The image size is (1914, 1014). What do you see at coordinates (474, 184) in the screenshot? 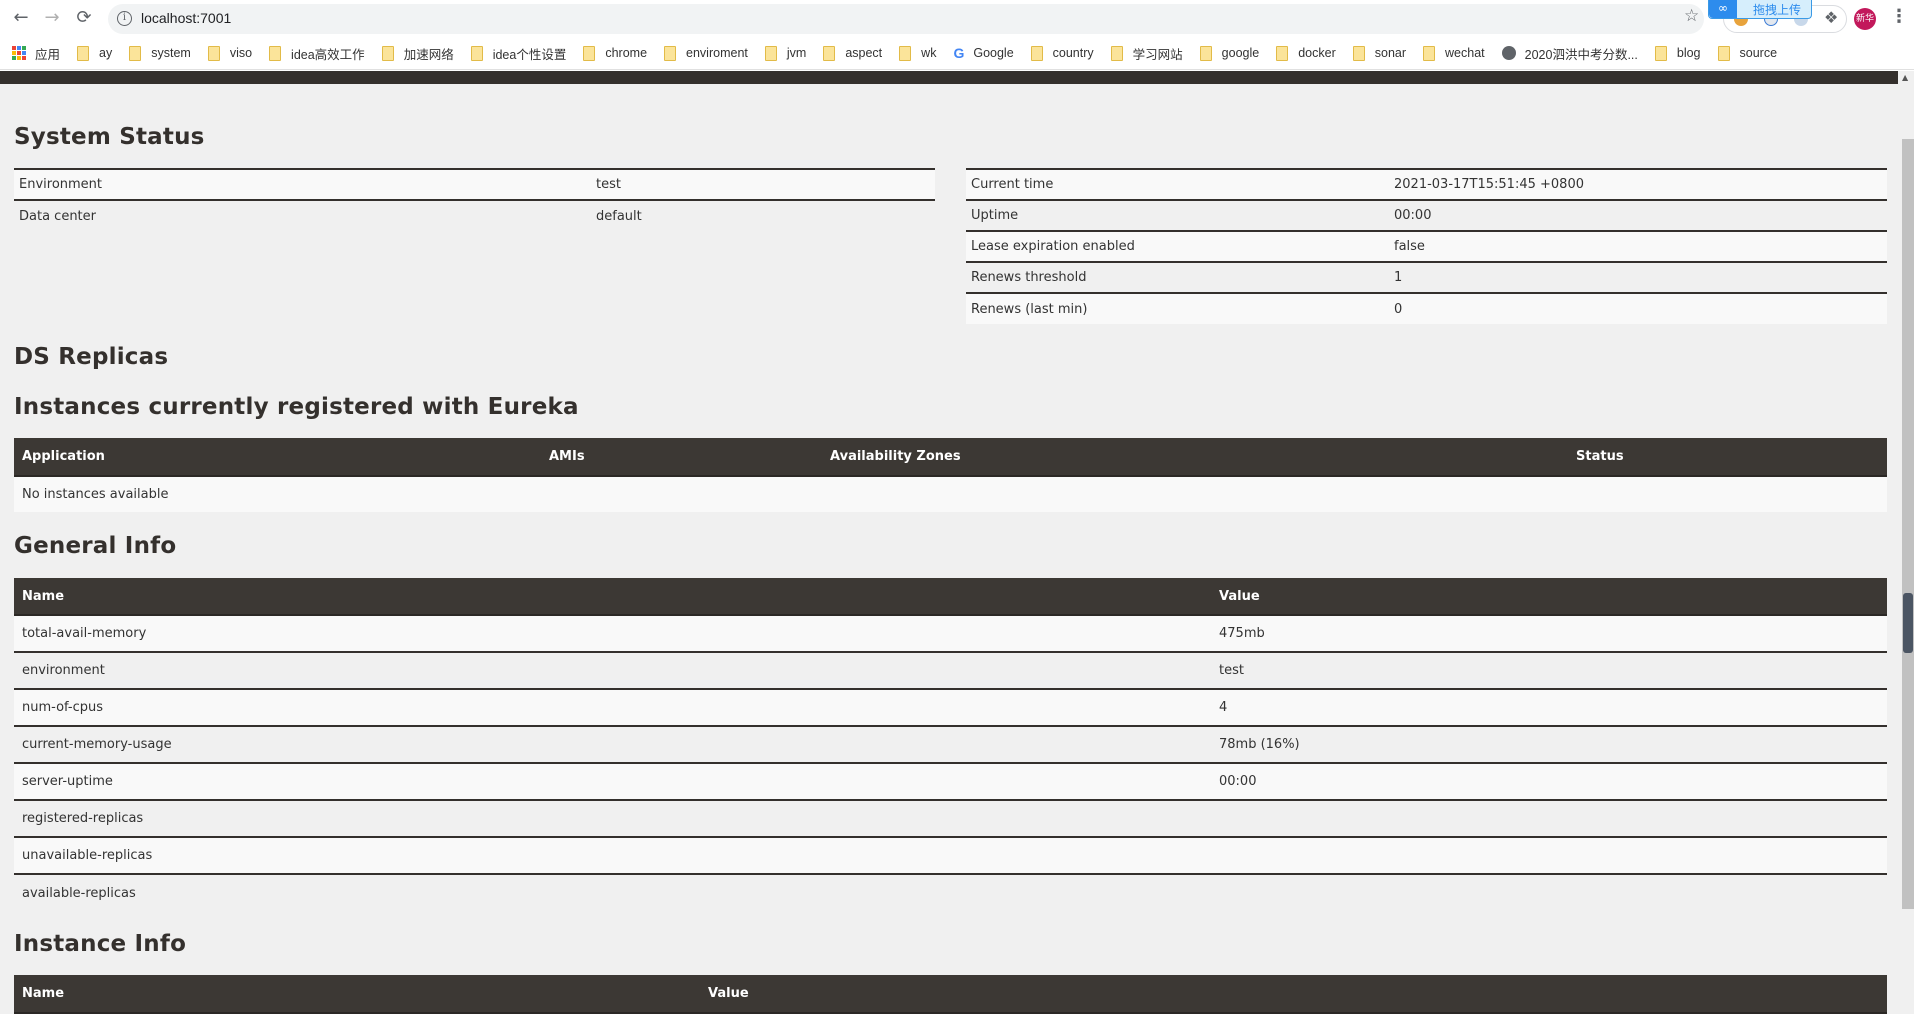
I see `table-row: Environment test` at bounding box center [474, 184].